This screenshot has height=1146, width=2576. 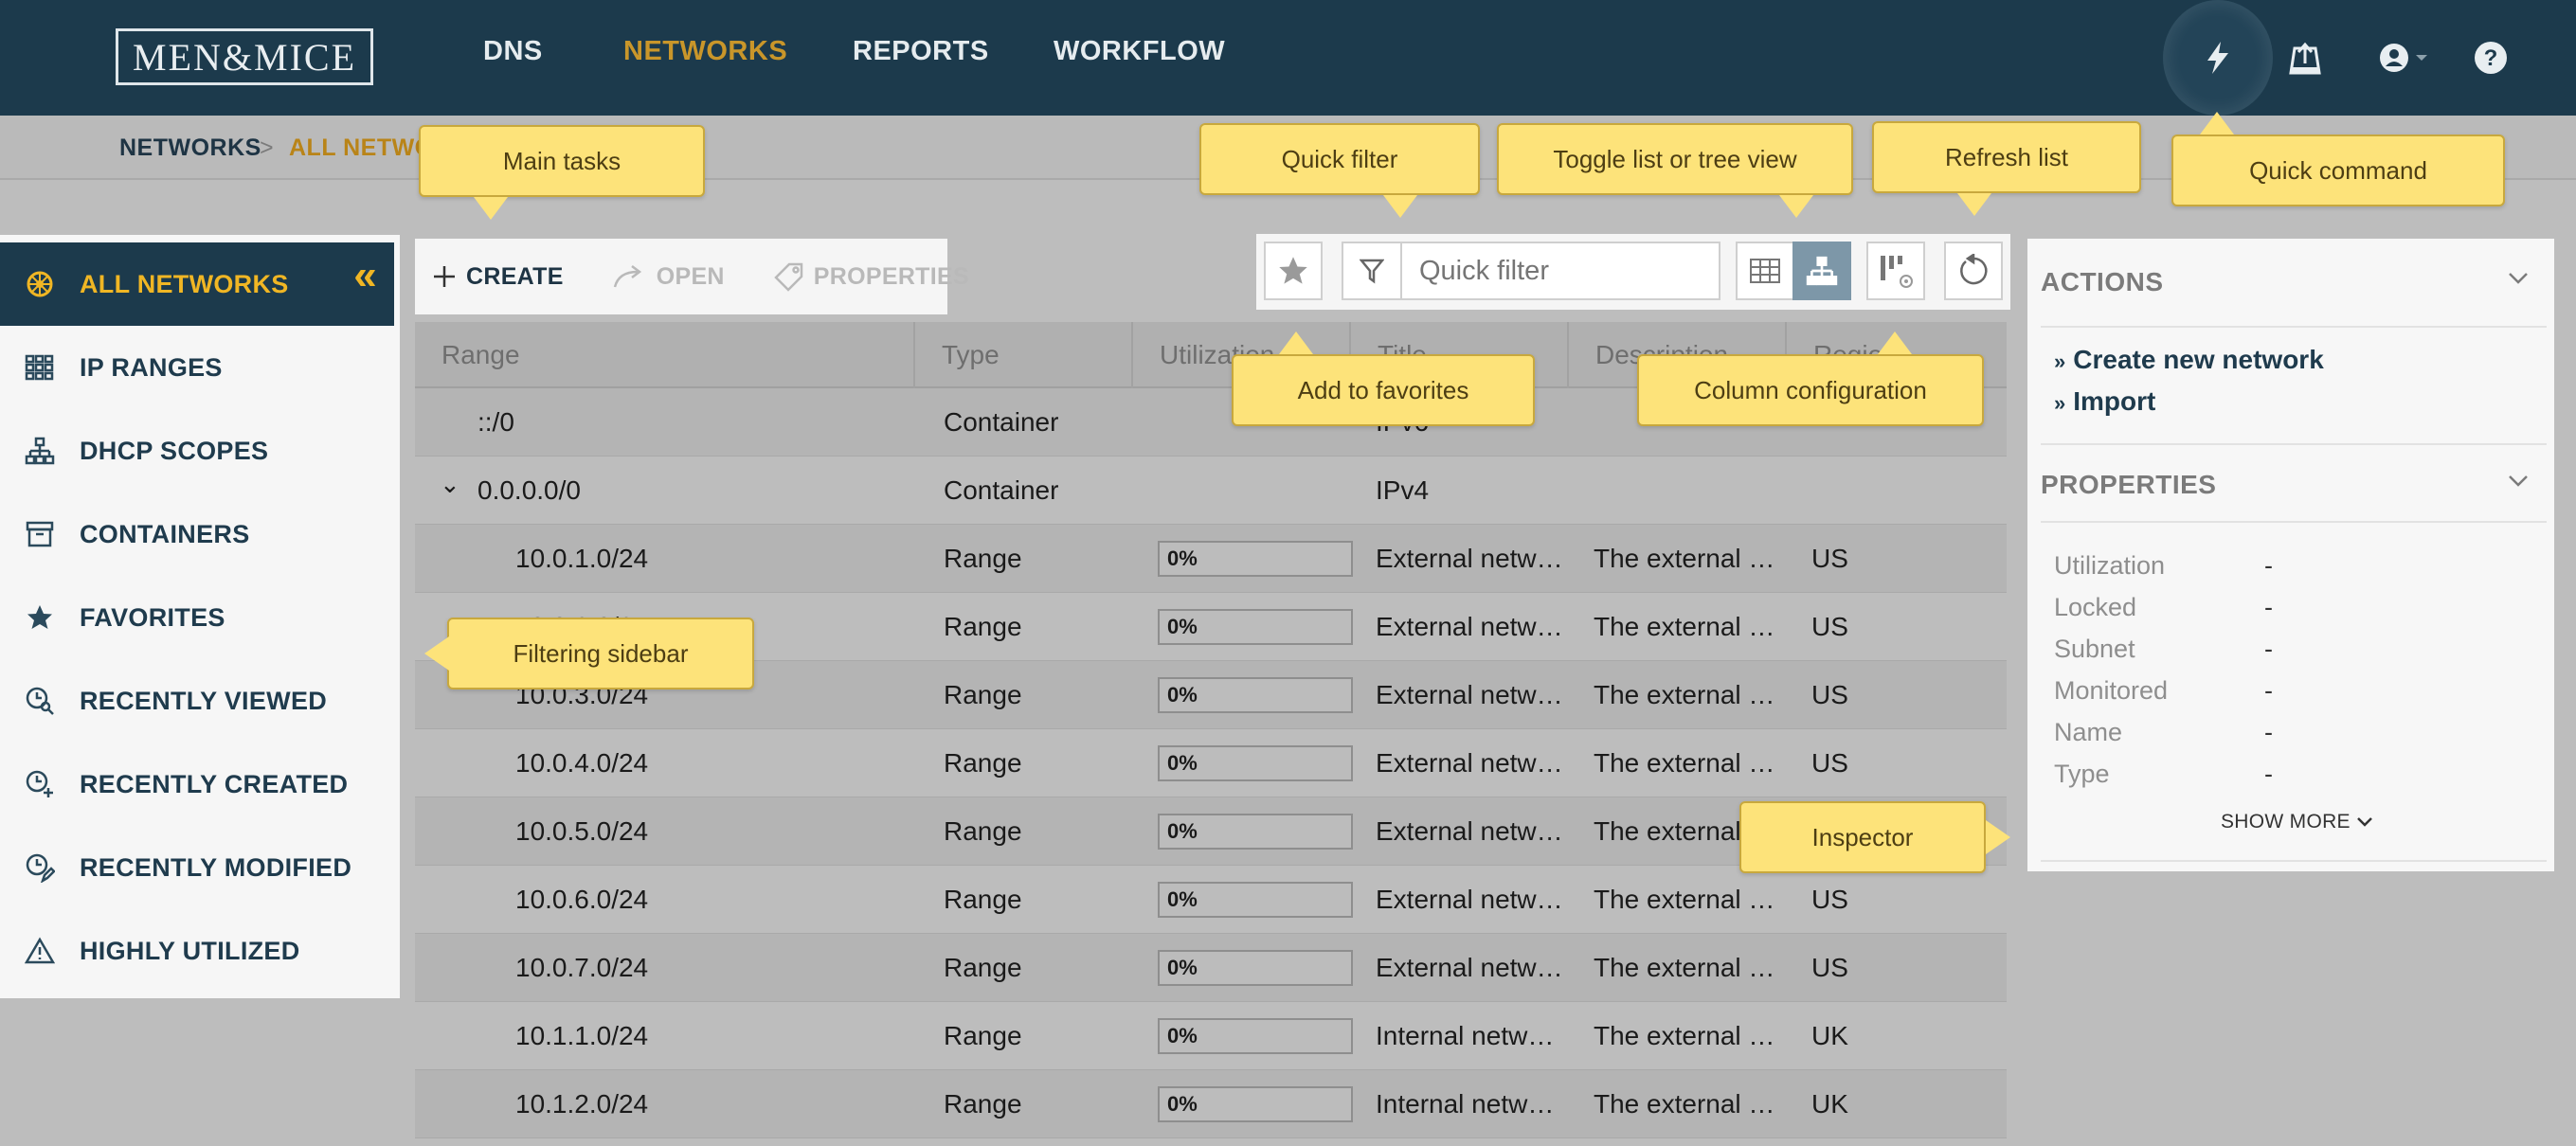 I want to click on cell-range: 10.1.2.0/24, so click(x=665, y=1104).